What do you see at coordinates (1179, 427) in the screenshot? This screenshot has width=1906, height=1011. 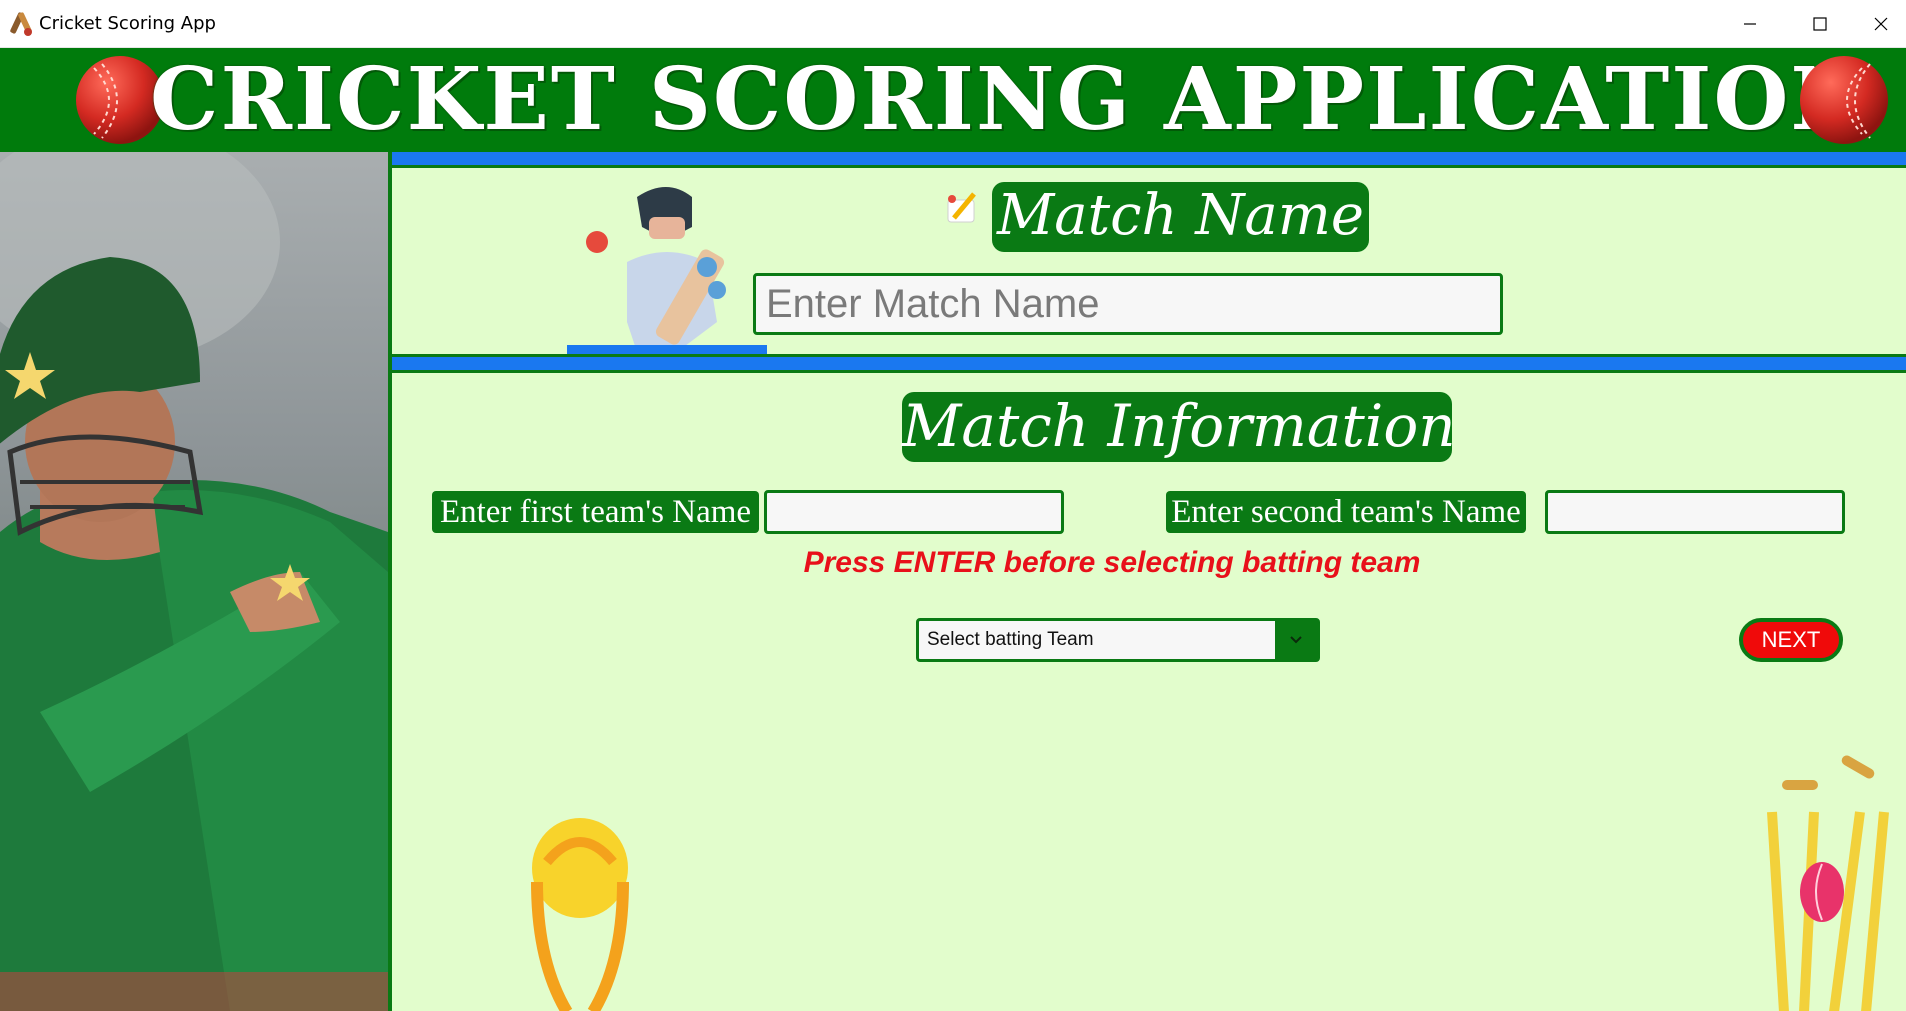 I see `match-info-heading: Match Information` at bounding box center [1179, 427].